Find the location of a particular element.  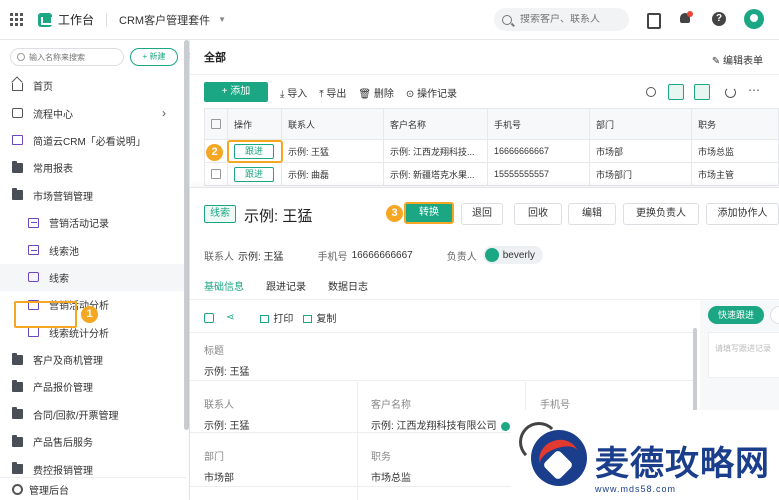

row-select-cell is located at coordinates (216, 174).